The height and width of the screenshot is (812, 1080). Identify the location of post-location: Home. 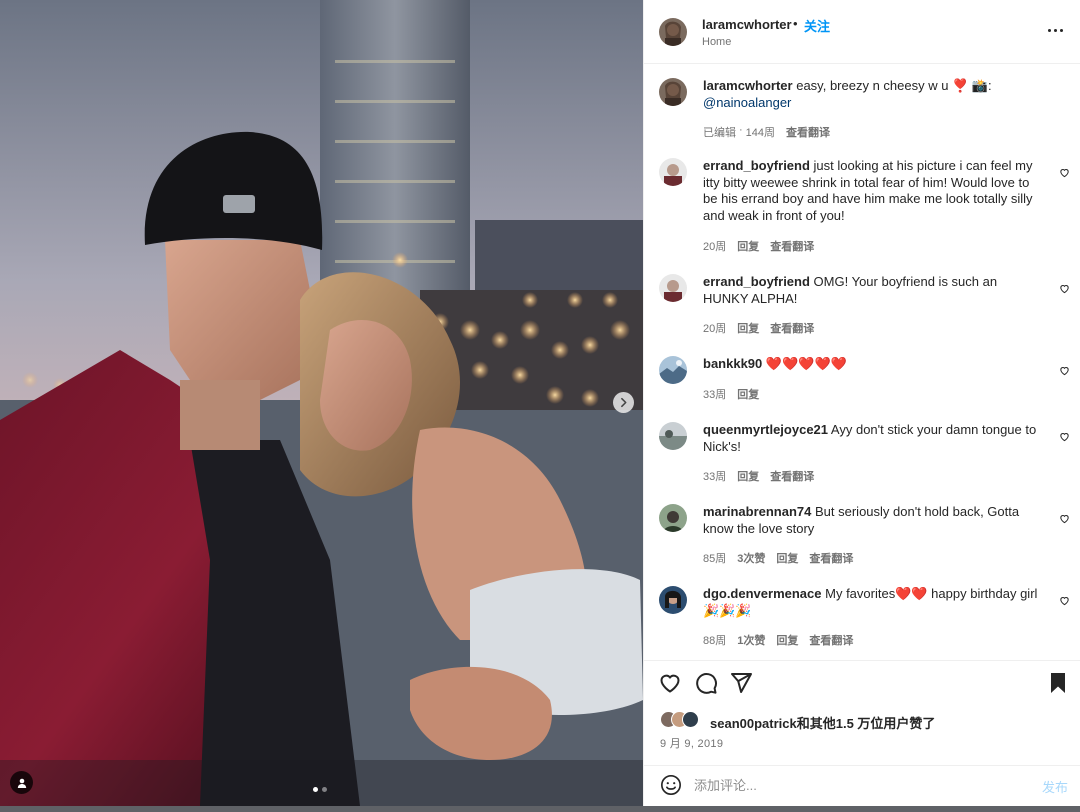
(716, 42).